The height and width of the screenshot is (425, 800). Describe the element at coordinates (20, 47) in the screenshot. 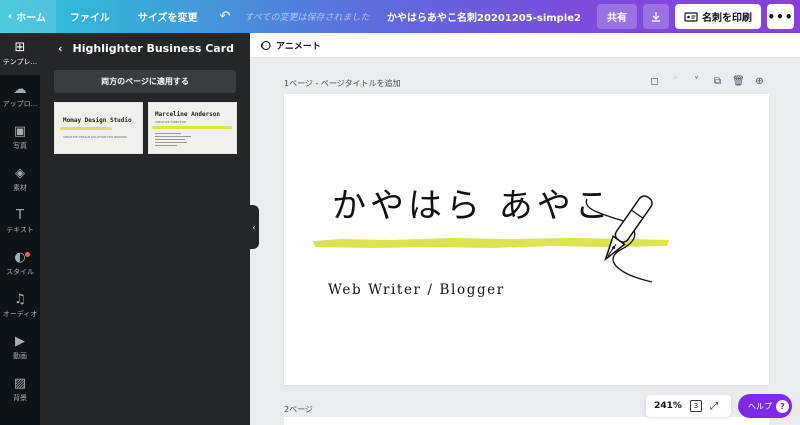

I see `template-icon: ⊞` at that location.